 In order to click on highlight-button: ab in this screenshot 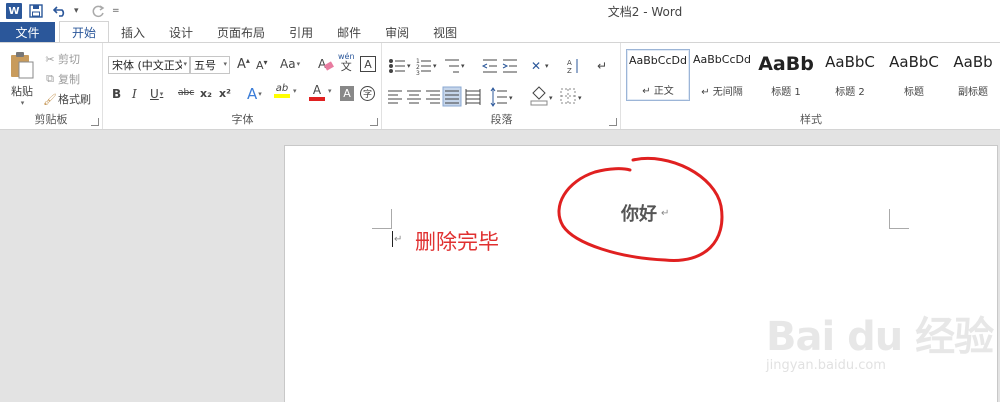, I will do `click(282, 90)`.